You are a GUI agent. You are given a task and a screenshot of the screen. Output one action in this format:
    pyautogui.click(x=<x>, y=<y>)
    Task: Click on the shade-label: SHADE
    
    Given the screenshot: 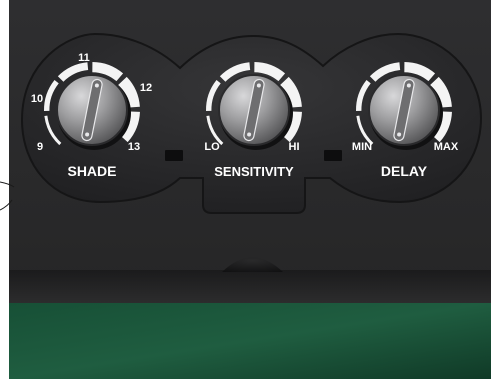 What is the action you would take?
    pyautogui.click(x=91, y=171)
    